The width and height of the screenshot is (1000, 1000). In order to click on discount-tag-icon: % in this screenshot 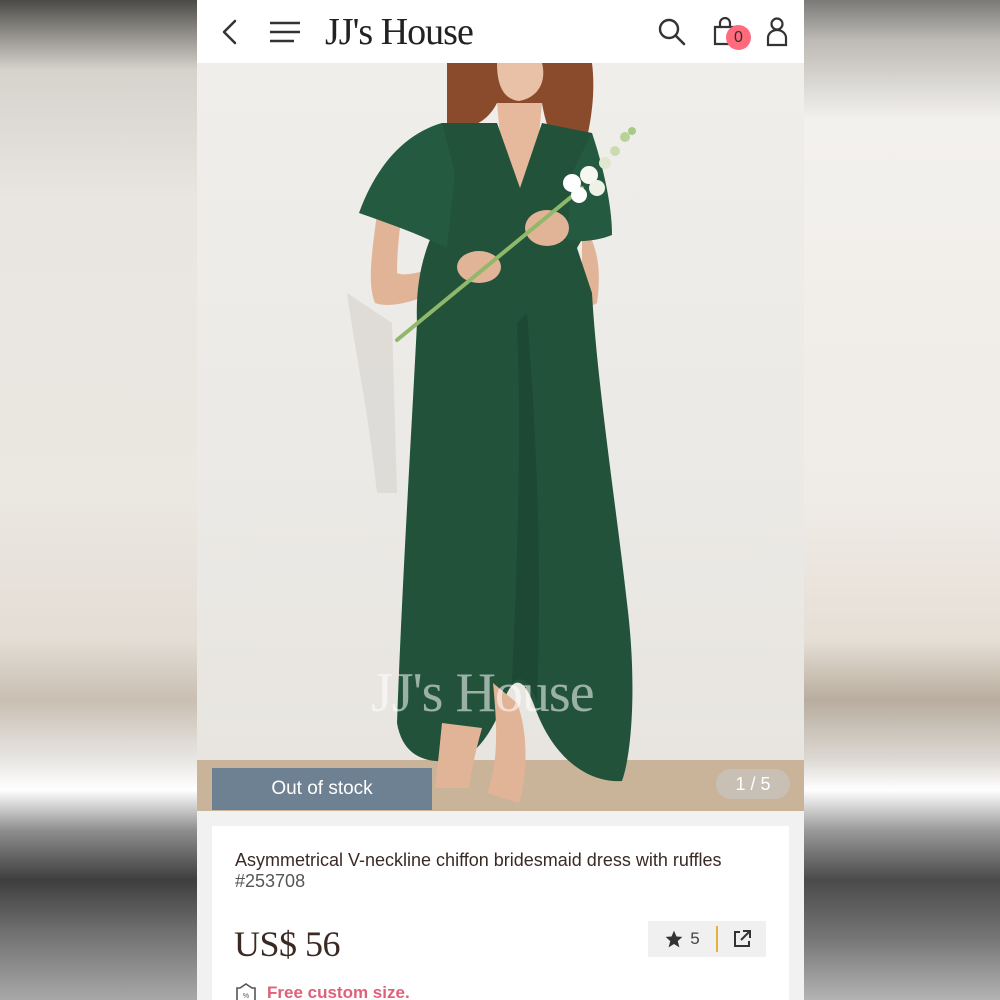, I will do `click(246, 991)`.